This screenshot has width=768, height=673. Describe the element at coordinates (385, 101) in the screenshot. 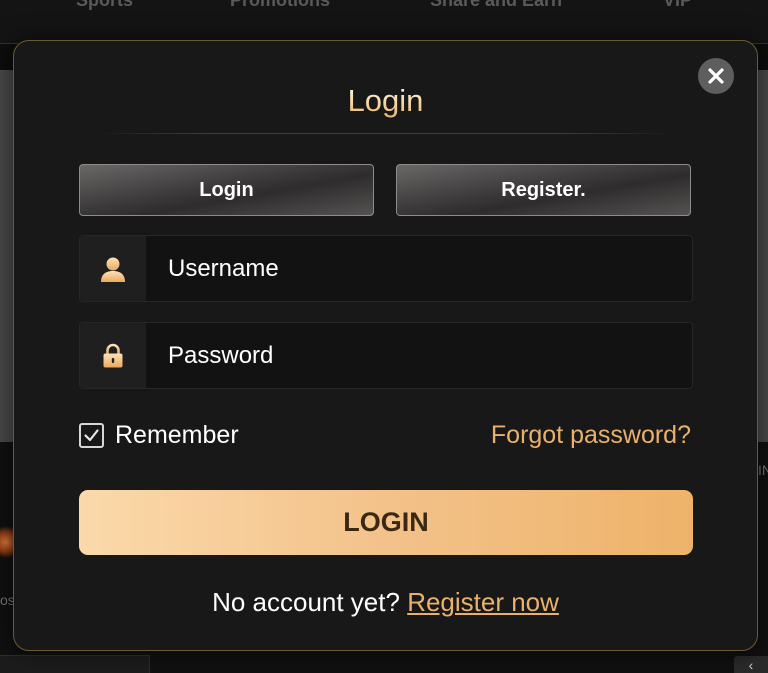

I see `modal-title: Login` at that location.